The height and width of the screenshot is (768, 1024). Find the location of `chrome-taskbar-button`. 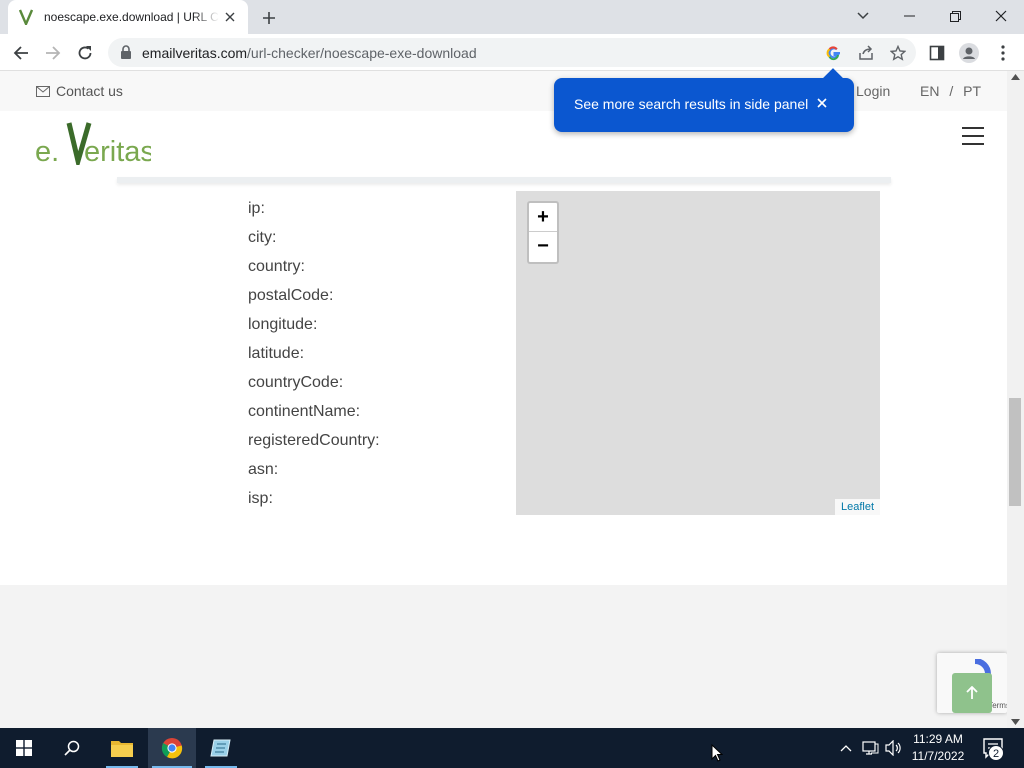

chrome-taskbar-button is located at coordinates (172, 748).